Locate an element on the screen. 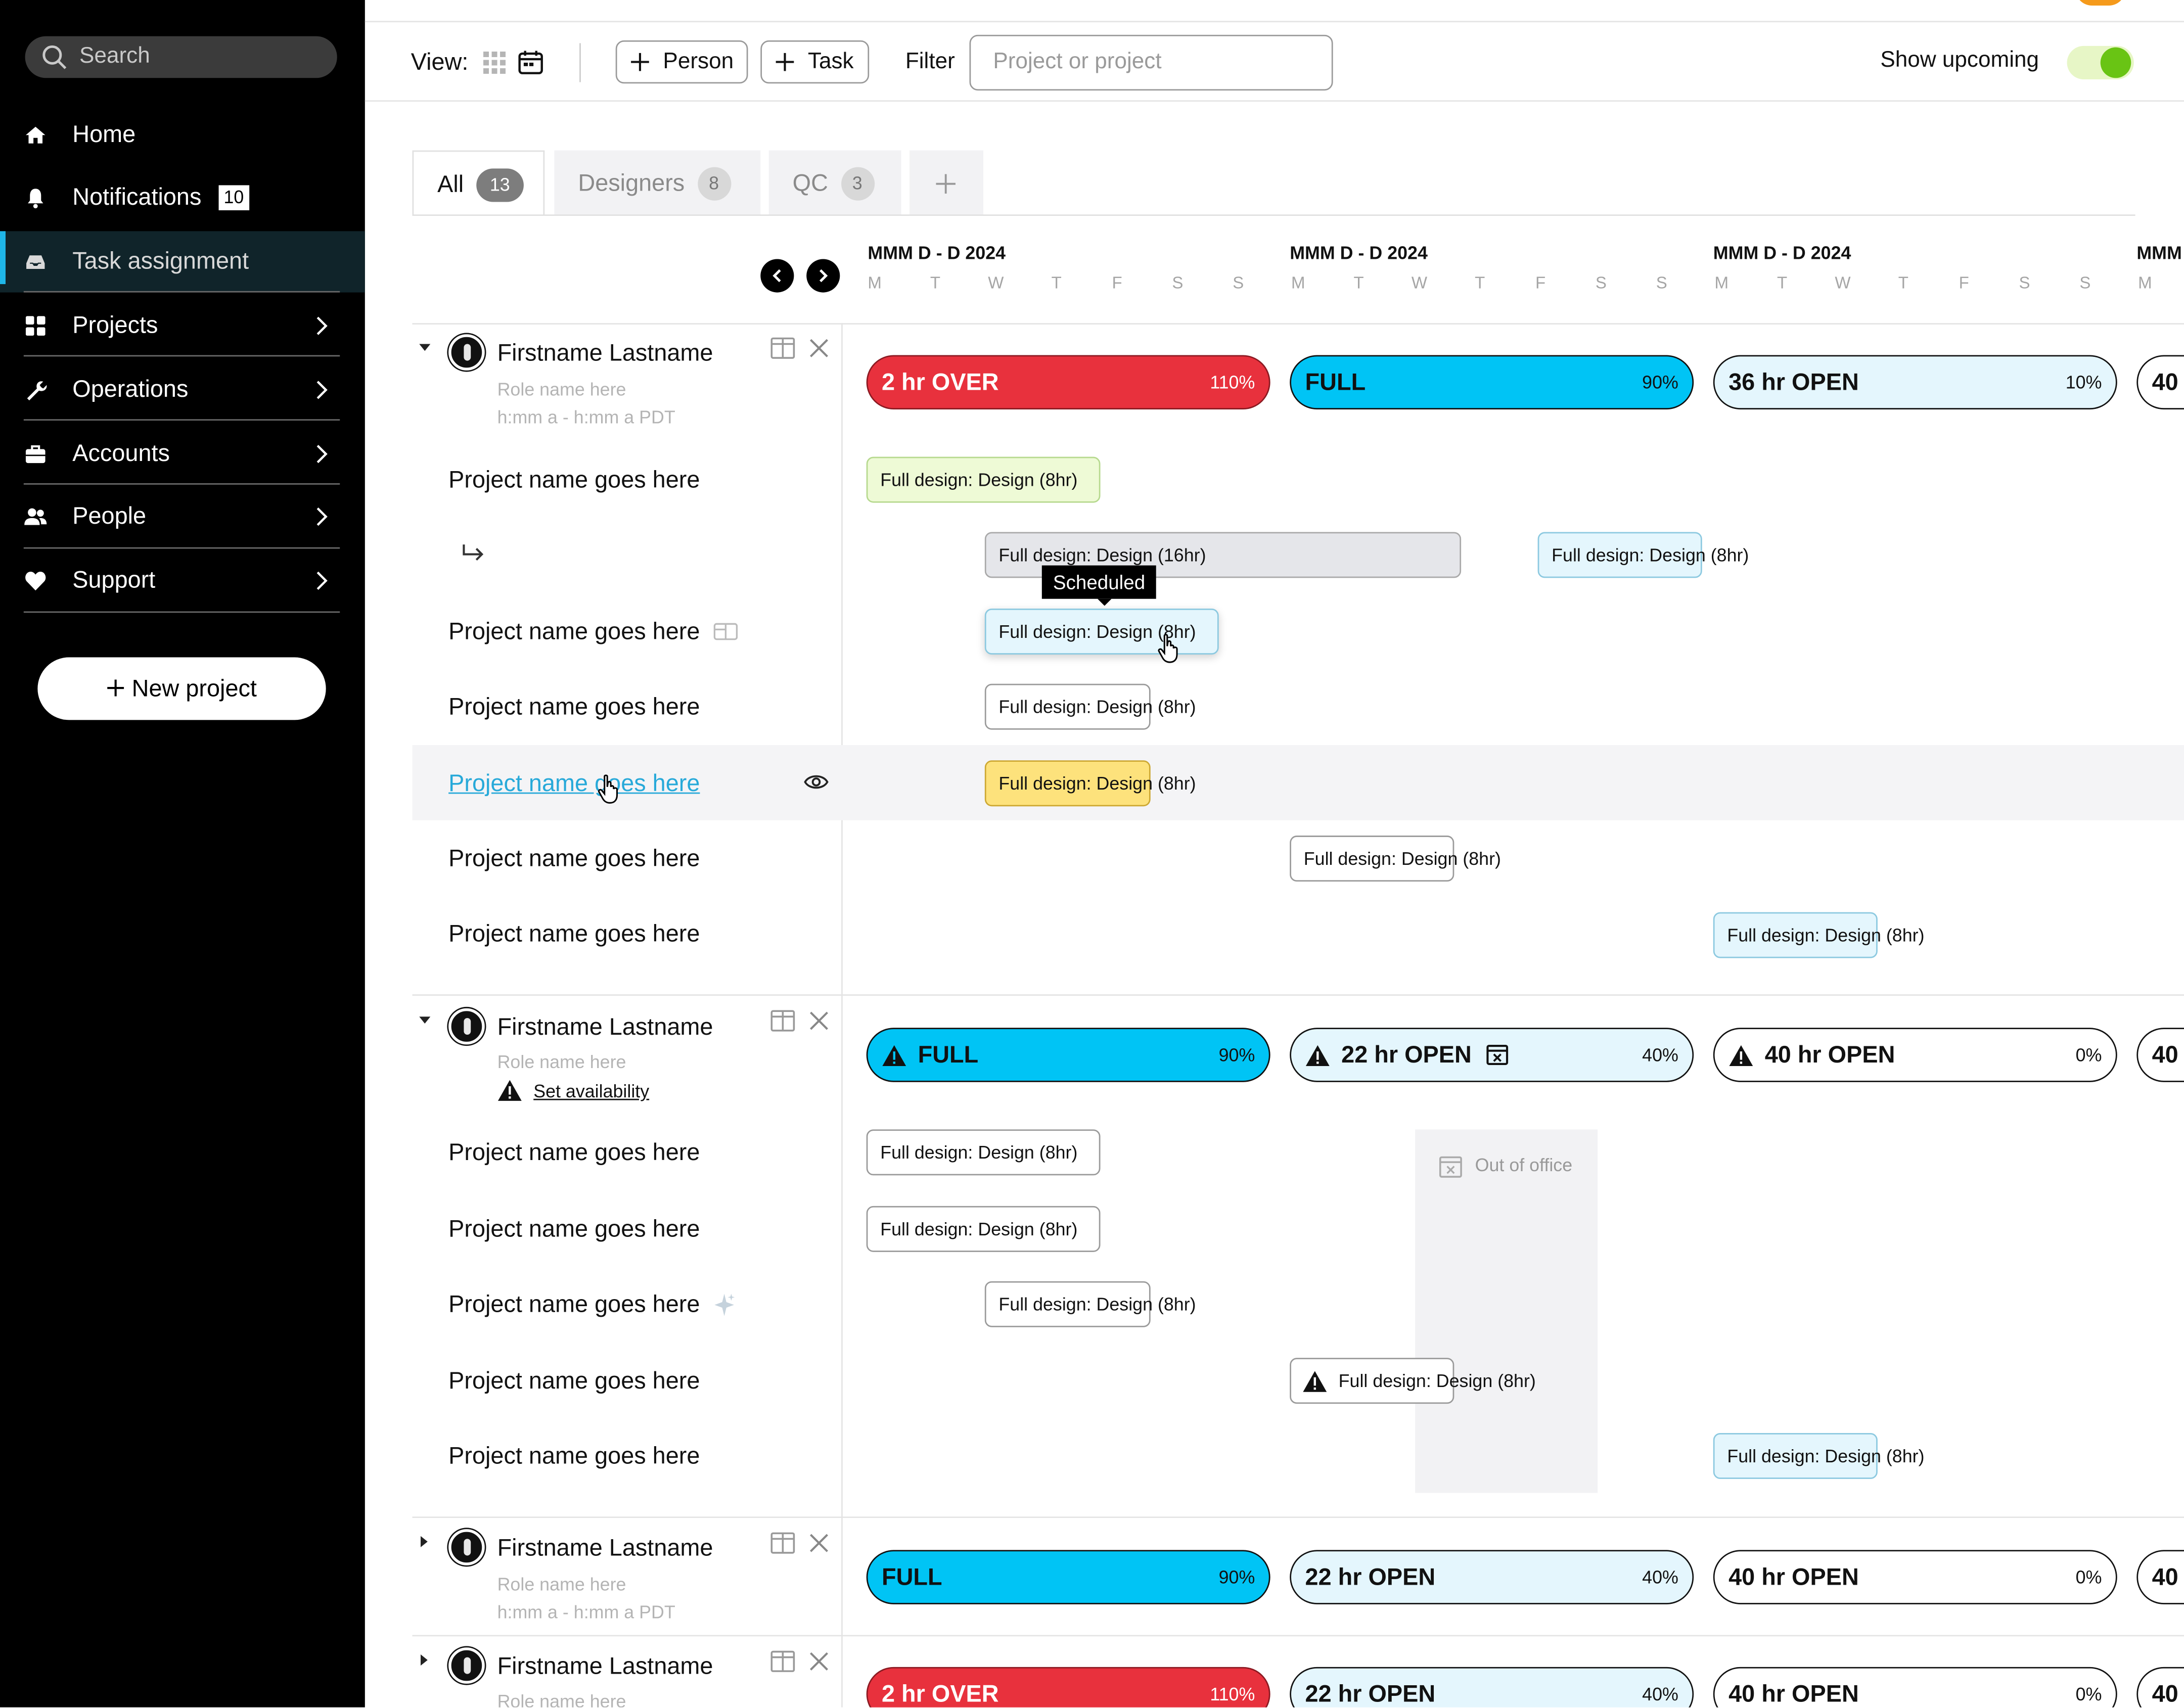 Image resolution: width=2184 pixels, height=1708 pixels. capacity-pill: 36 hr OPEN 10% is located at coordinates (1915, 382).